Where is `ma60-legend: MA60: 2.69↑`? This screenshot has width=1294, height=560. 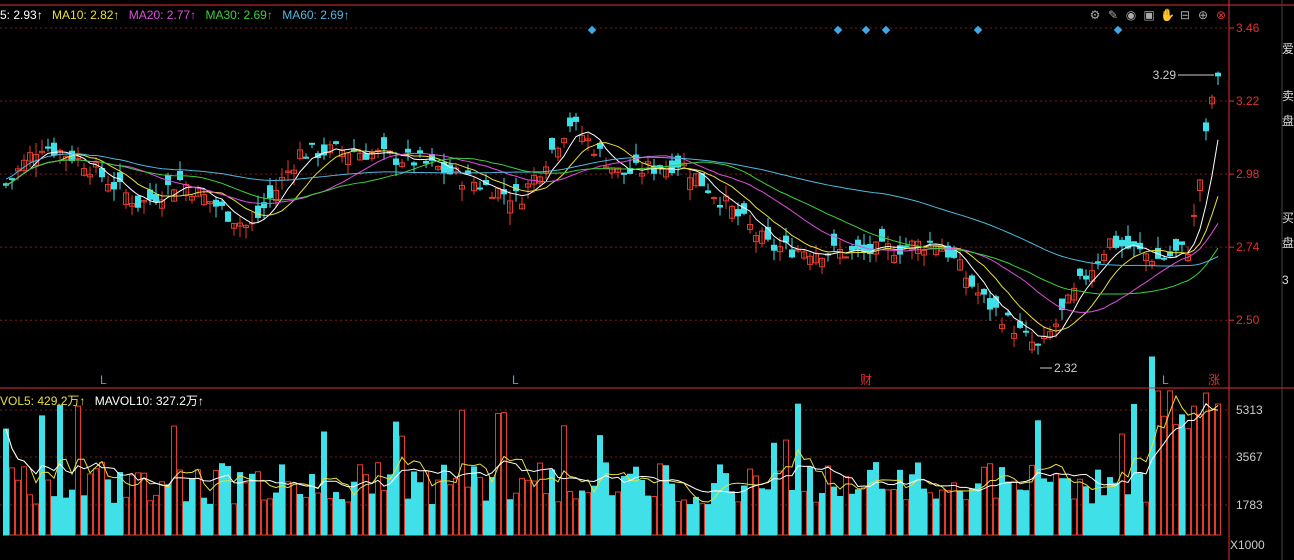 ma60-legend: MA60: 2.69↑ is located at coordinates (316, 15).